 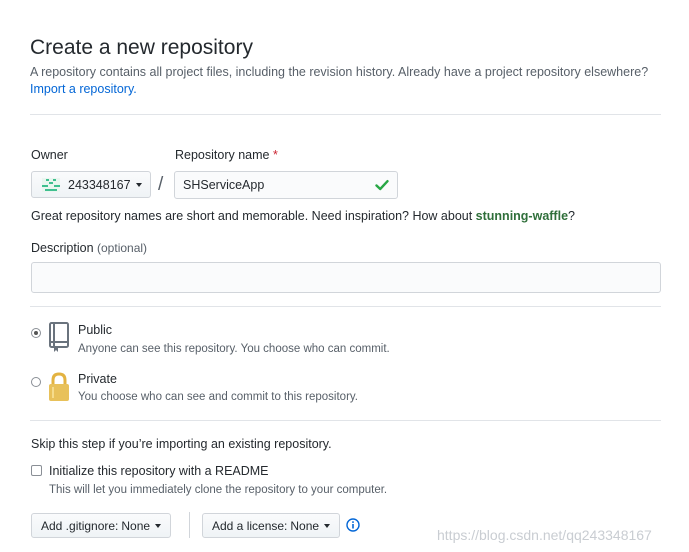 What do you see at coordinates (59, 337) in the screenshot?
I see `repo-book-icon` at bounding box center [59, 337].